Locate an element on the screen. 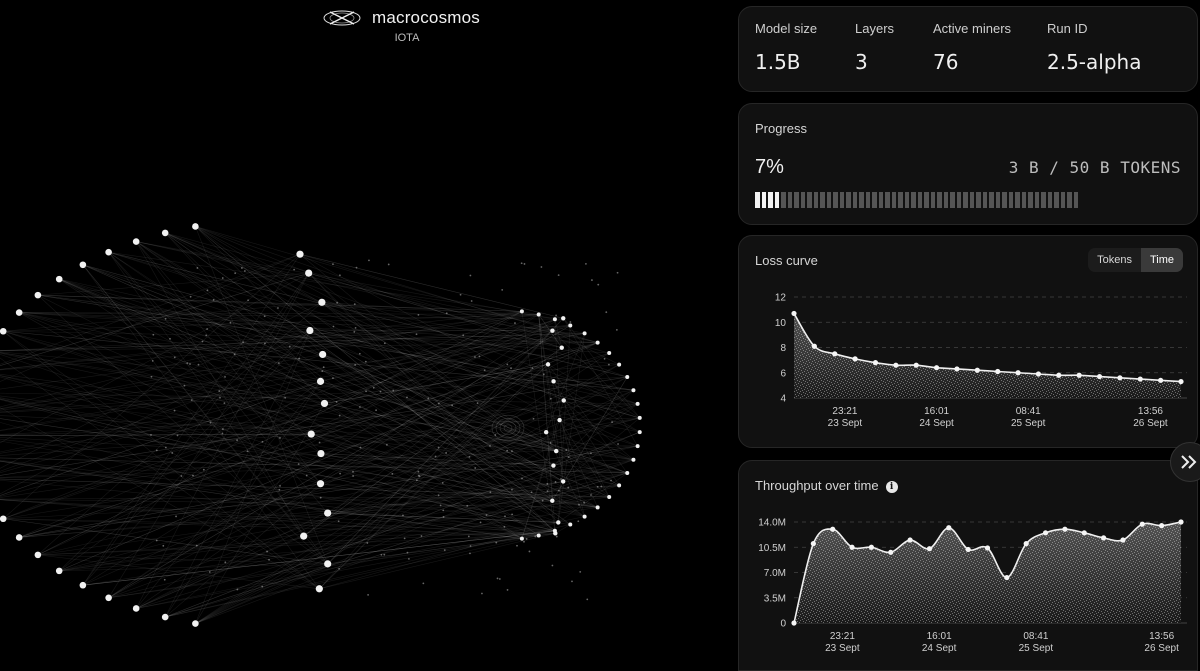 Image resolution: width=1200 pixels, height=671 pixels. info-icon: i is located at coordinates (891, 487).